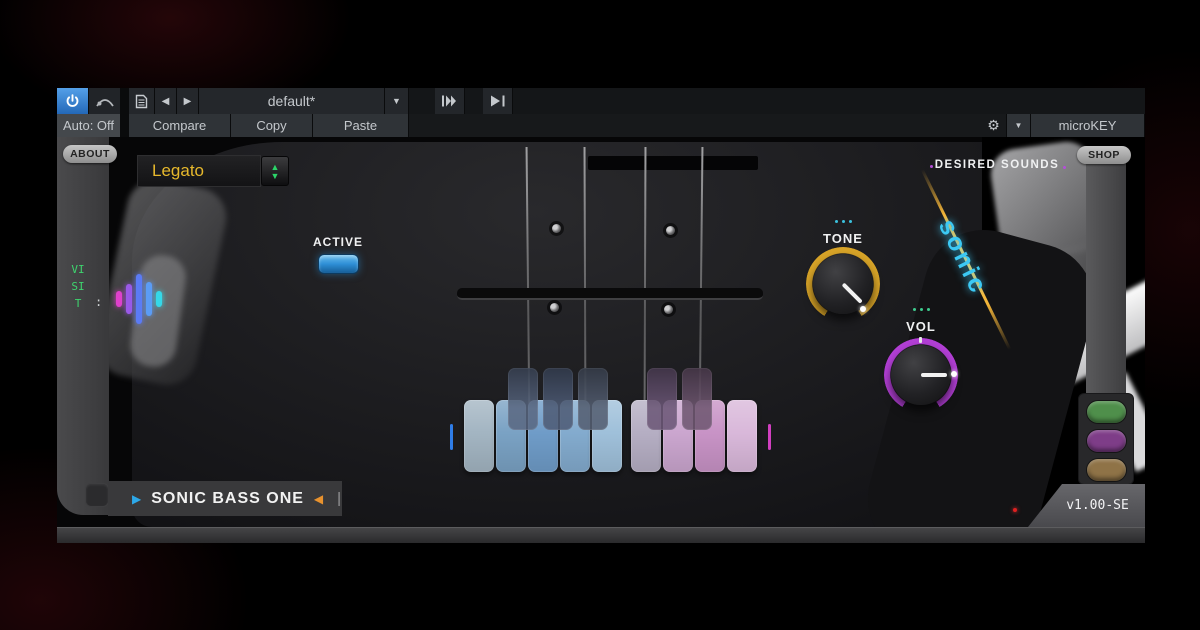  What do you see at coordinates (921, 326) in the screenshot?
I see `vol-label: VOL` at bounding box center [921, 326].